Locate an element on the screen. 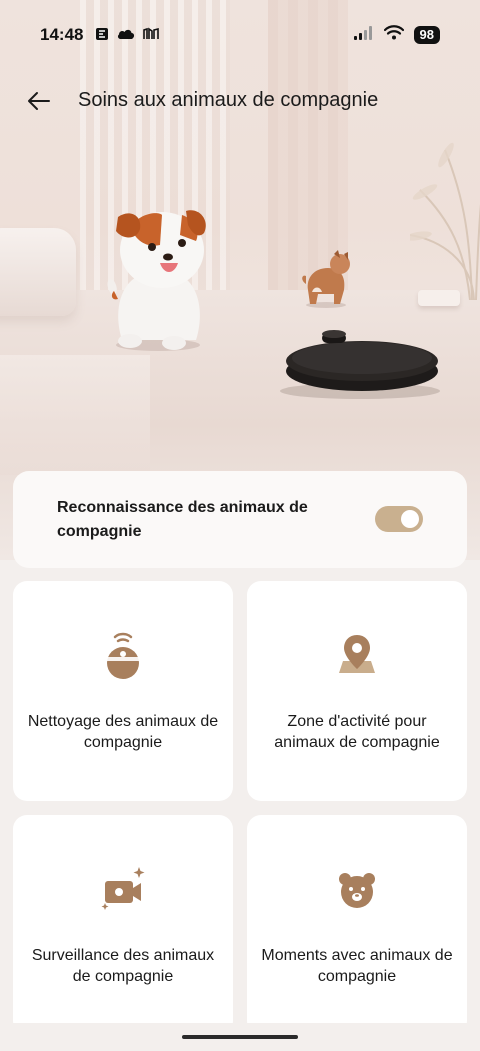 Image resolution: width=480 pixels, height=1051 pixels. pouf-decoration is located at coordinates (38, 272).